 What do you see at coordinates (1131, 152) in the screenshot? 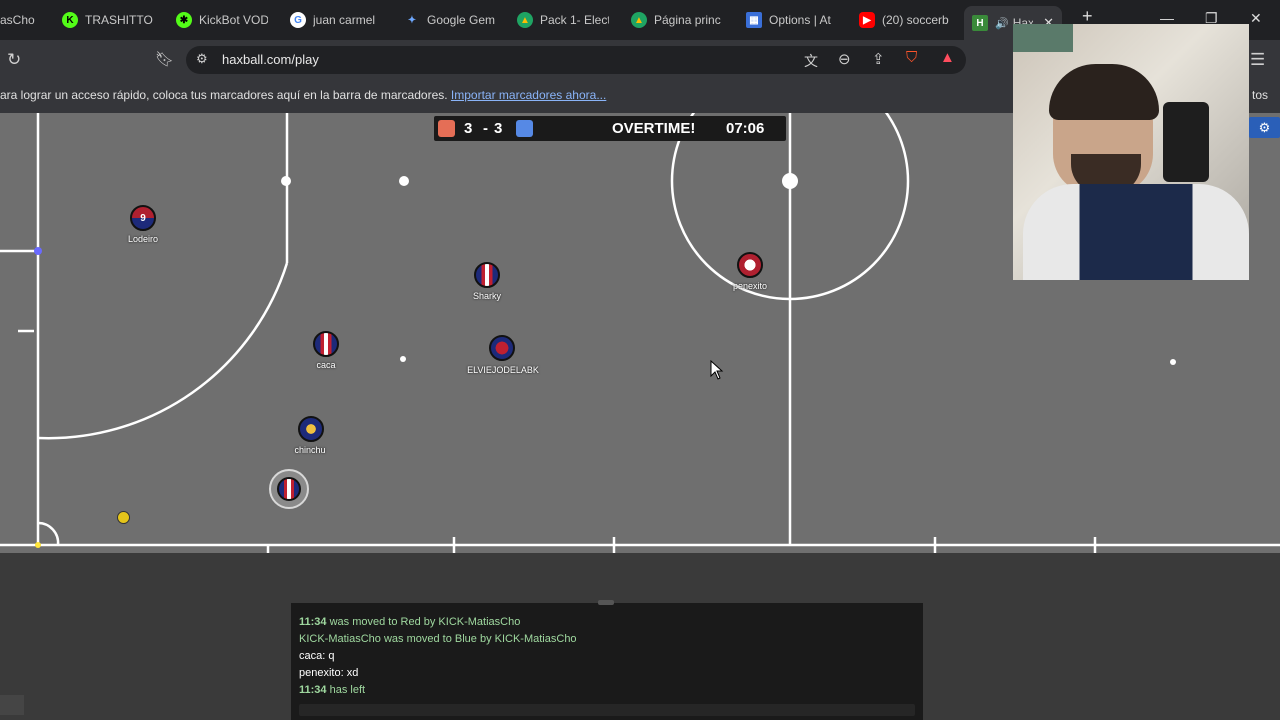
I see `webcam-overlay` at bounding box center [1131, 152].